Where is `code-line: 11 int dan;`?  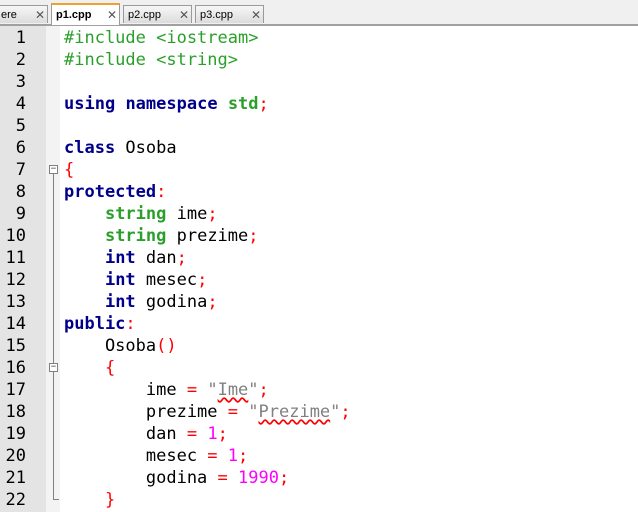
code-line: 11 int dan; is located at coordinates (319, 258).